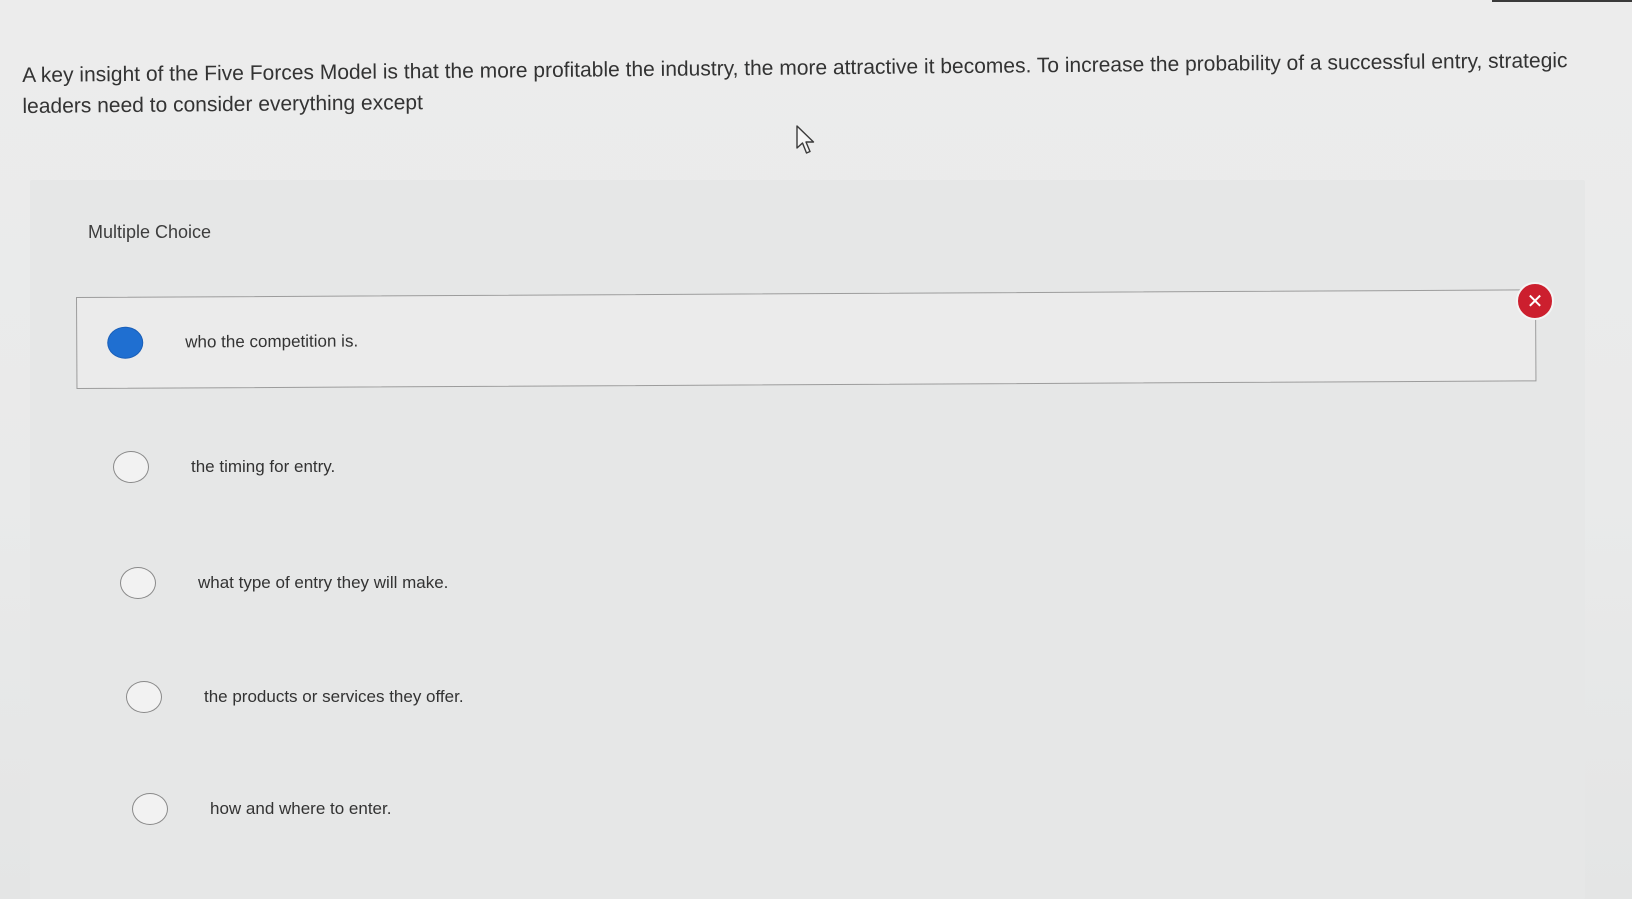  I want to click on answer-option-label: the products or services they offer., so click(334, 696).